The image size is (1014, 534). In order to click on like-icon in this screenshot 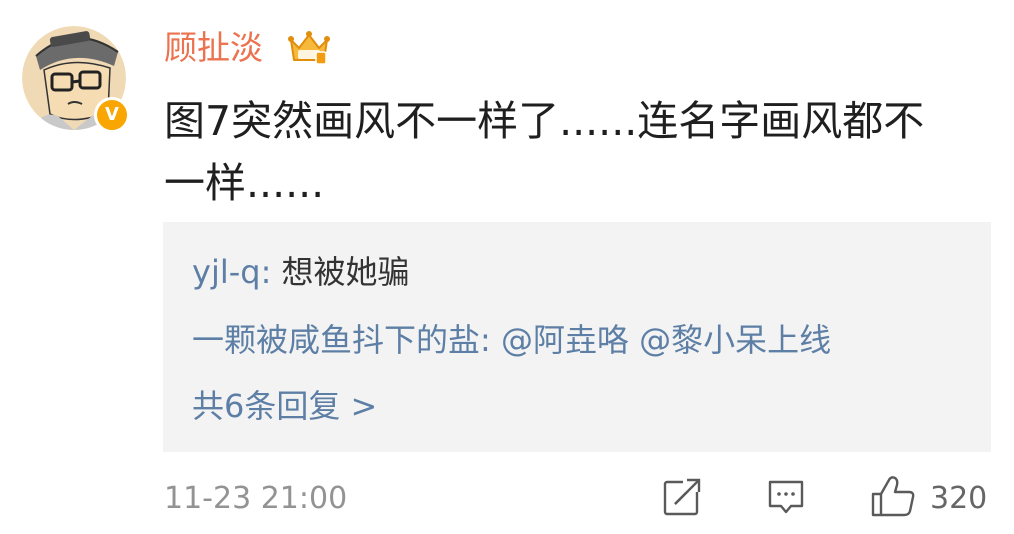, I will do `click(893, 496)`.